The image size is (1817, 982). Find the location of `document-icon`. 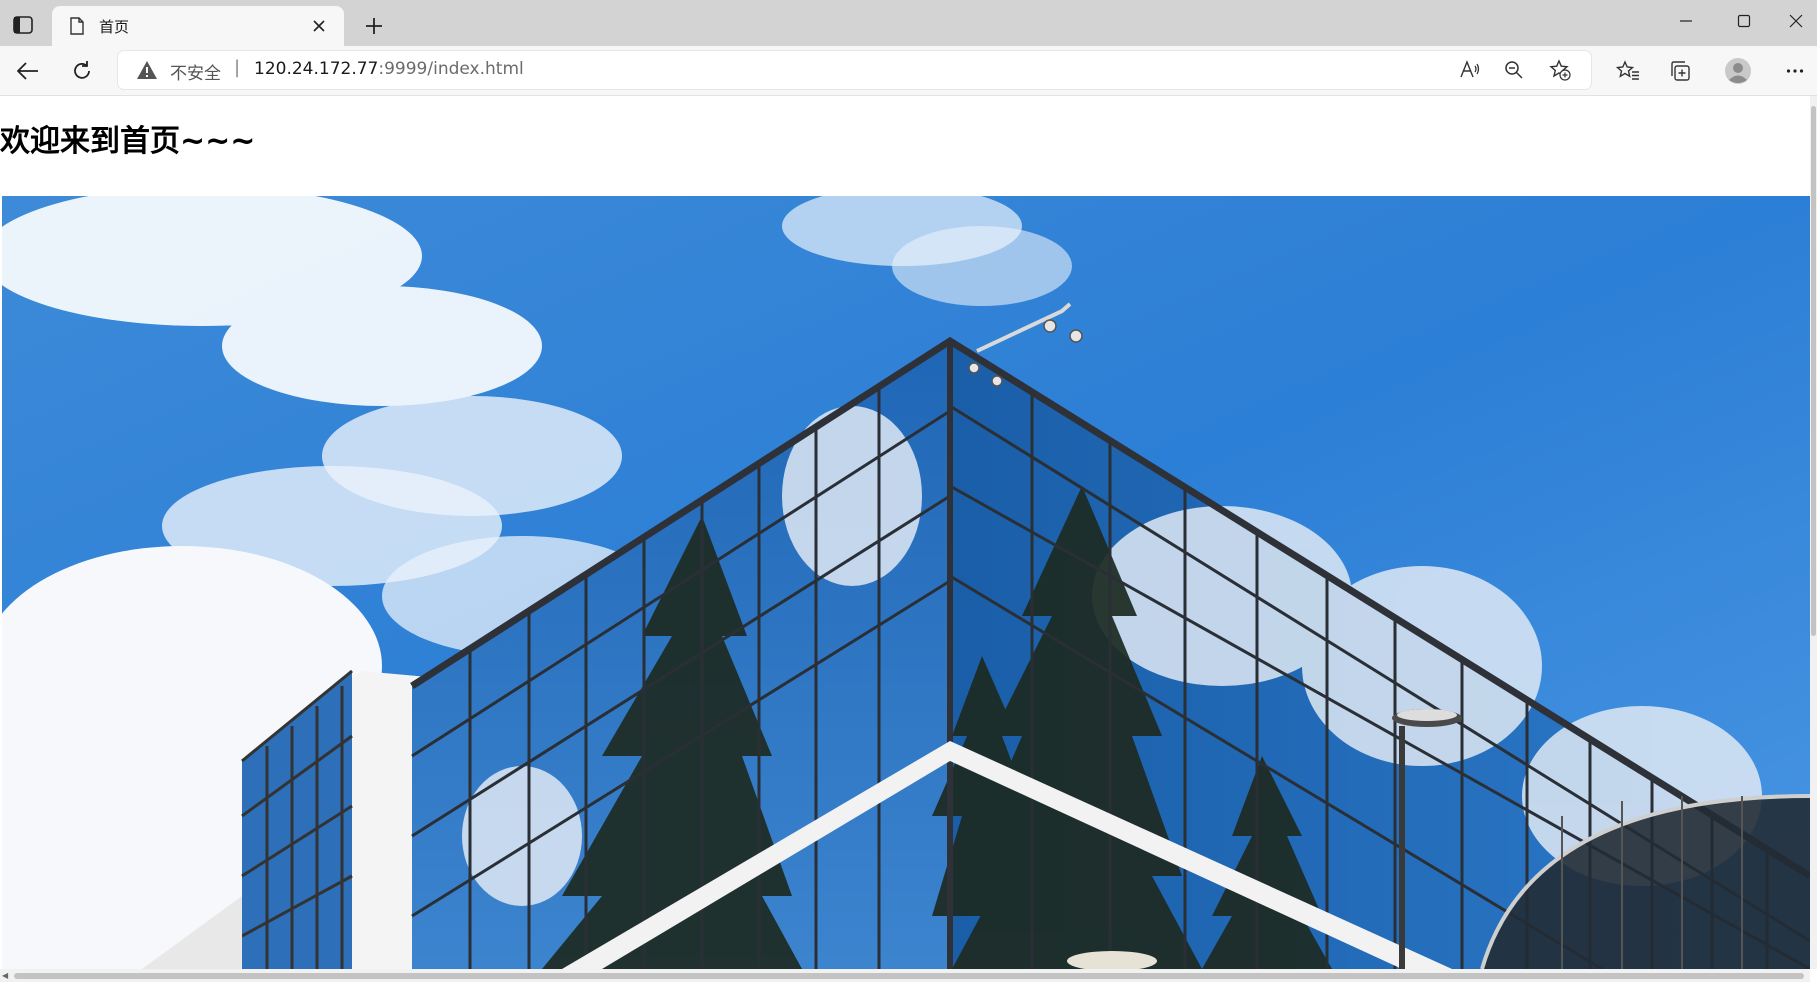

document-icon is located at coordinates (77, 26).